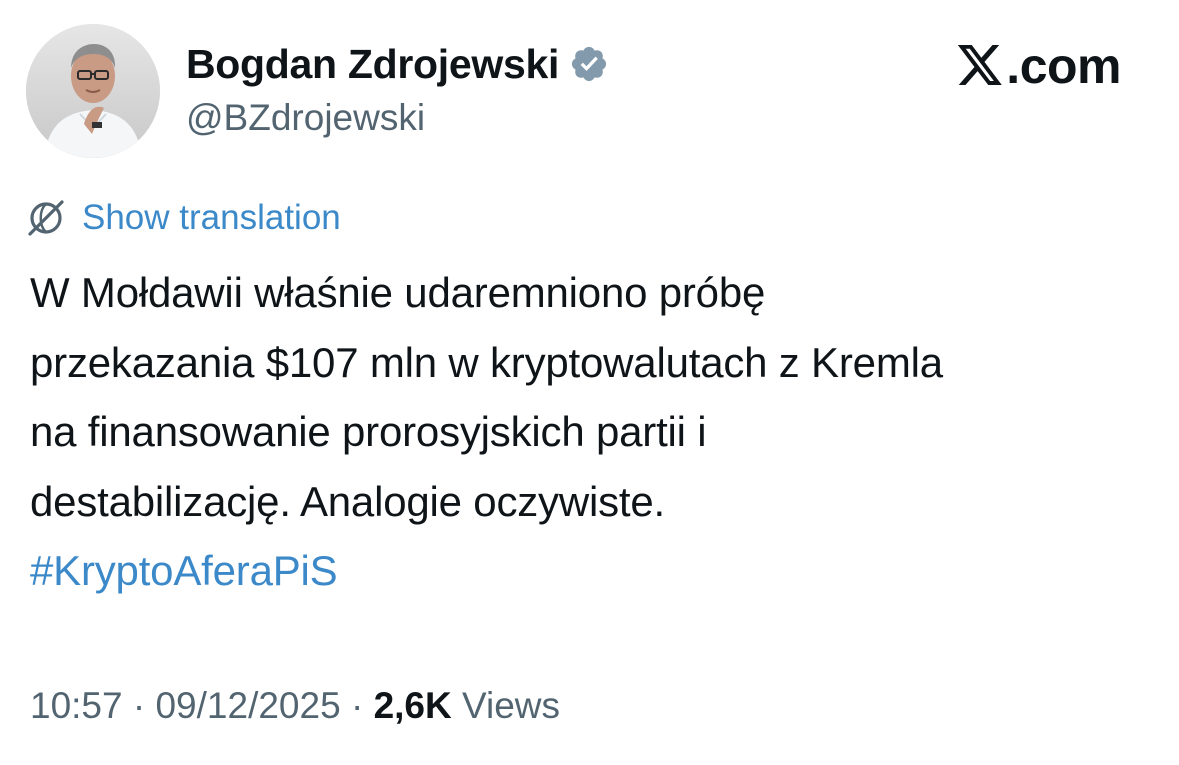 The height and width of the screenshot is (765, 1179). I want to click on tweet-date: 09/12/2025, so click(247, 705).